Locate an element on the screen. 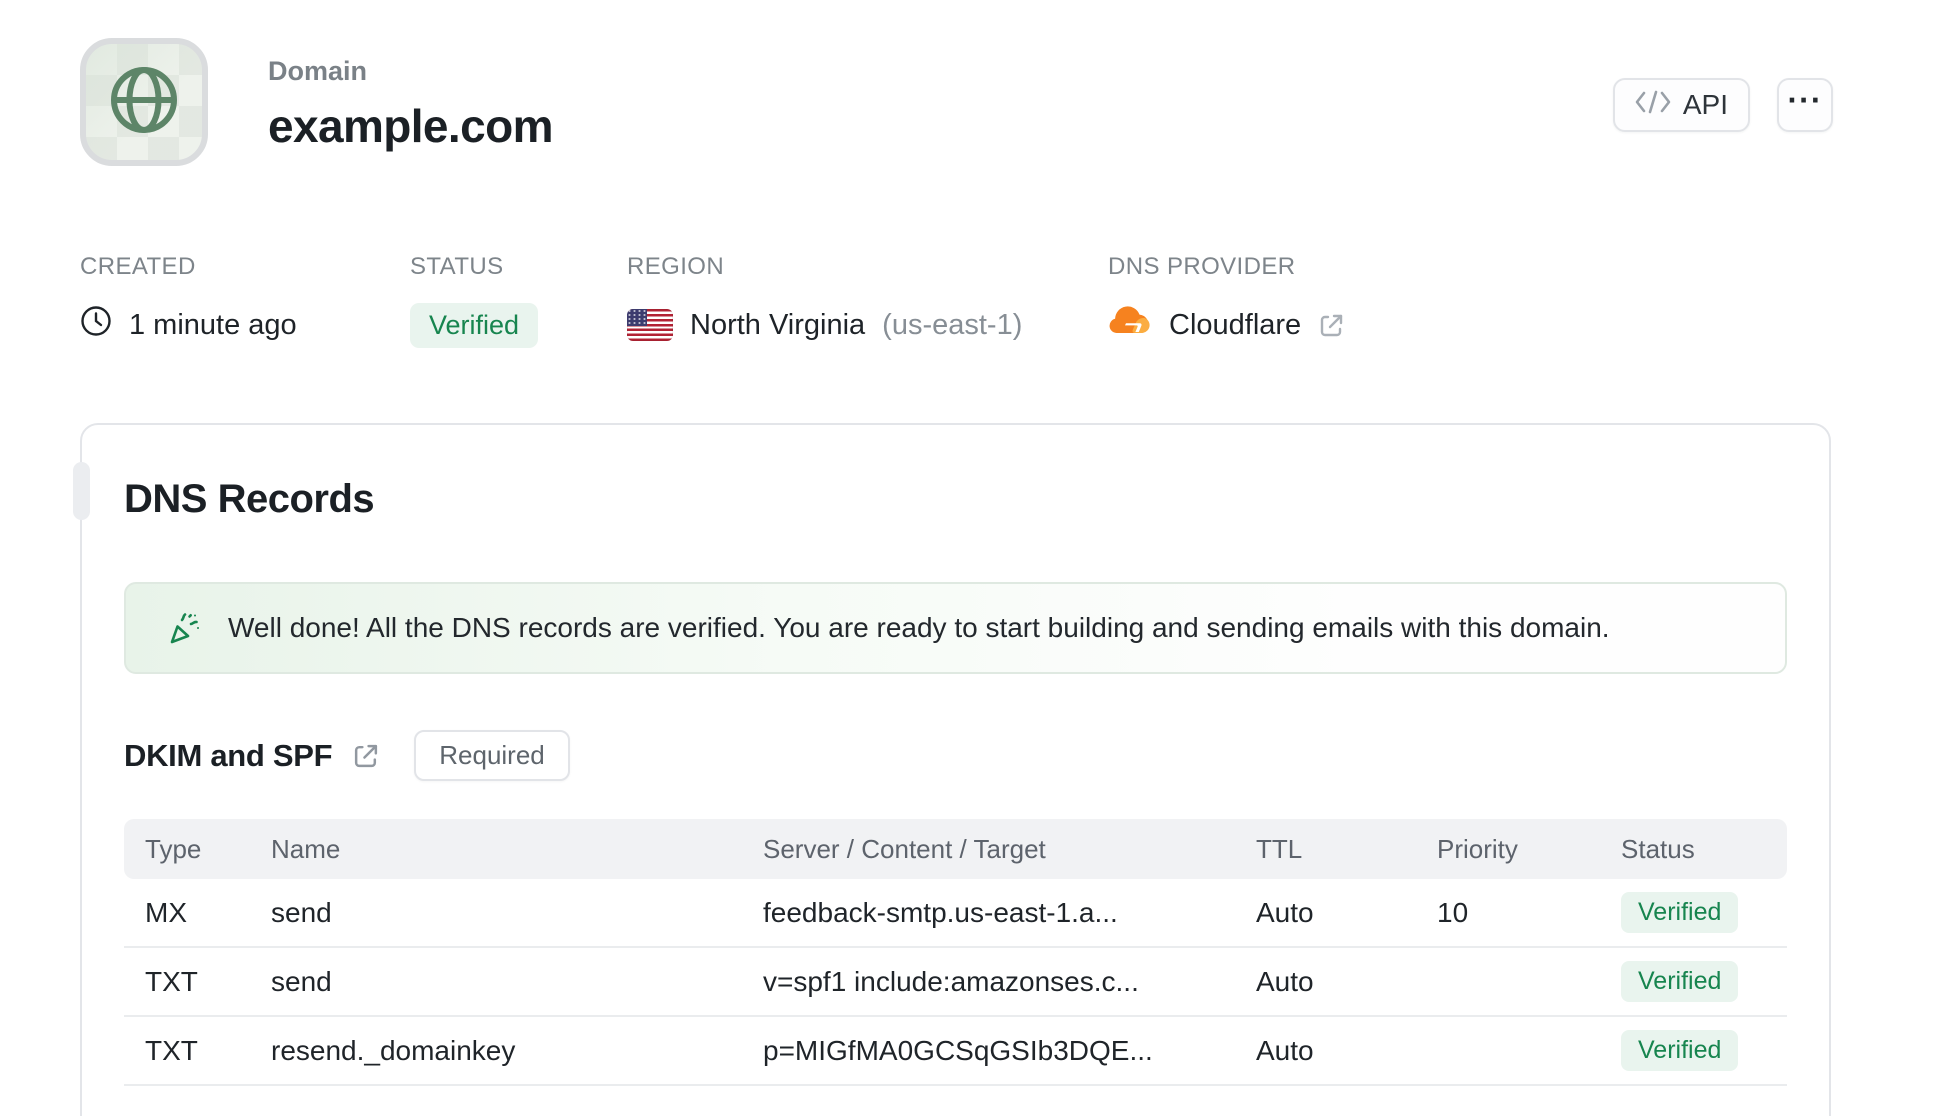 The height and width of the screenshot is (1116, 1944). created-value: 1 minute ago is located at coordinates (213, 324).